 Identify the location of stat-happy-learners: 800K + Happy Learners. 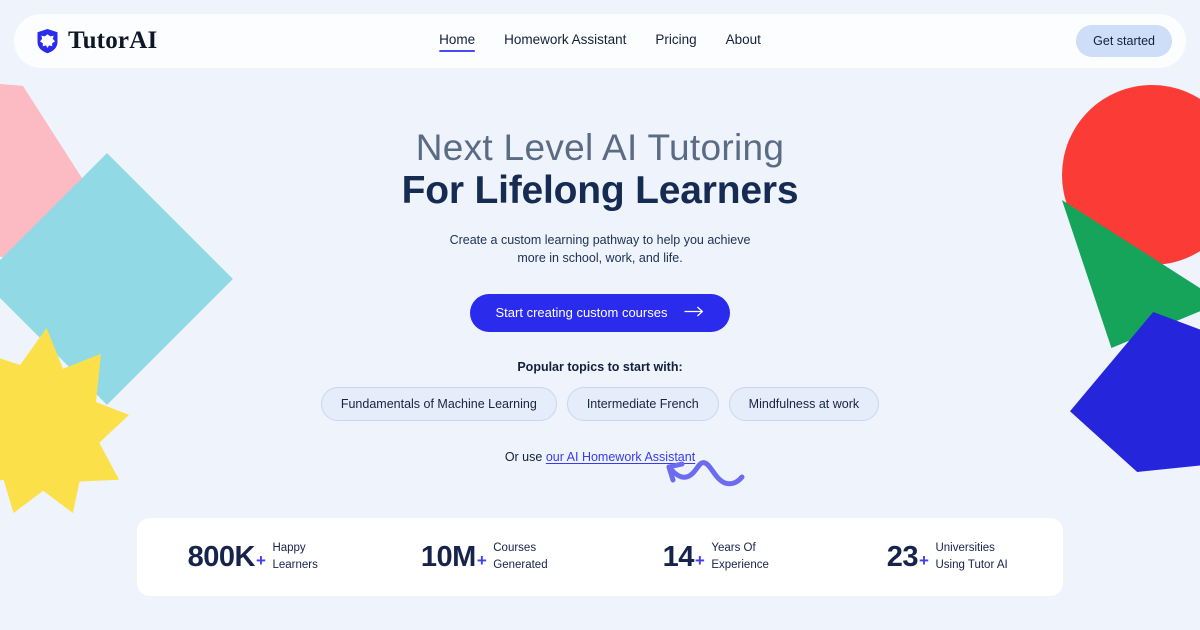
(253, 556).